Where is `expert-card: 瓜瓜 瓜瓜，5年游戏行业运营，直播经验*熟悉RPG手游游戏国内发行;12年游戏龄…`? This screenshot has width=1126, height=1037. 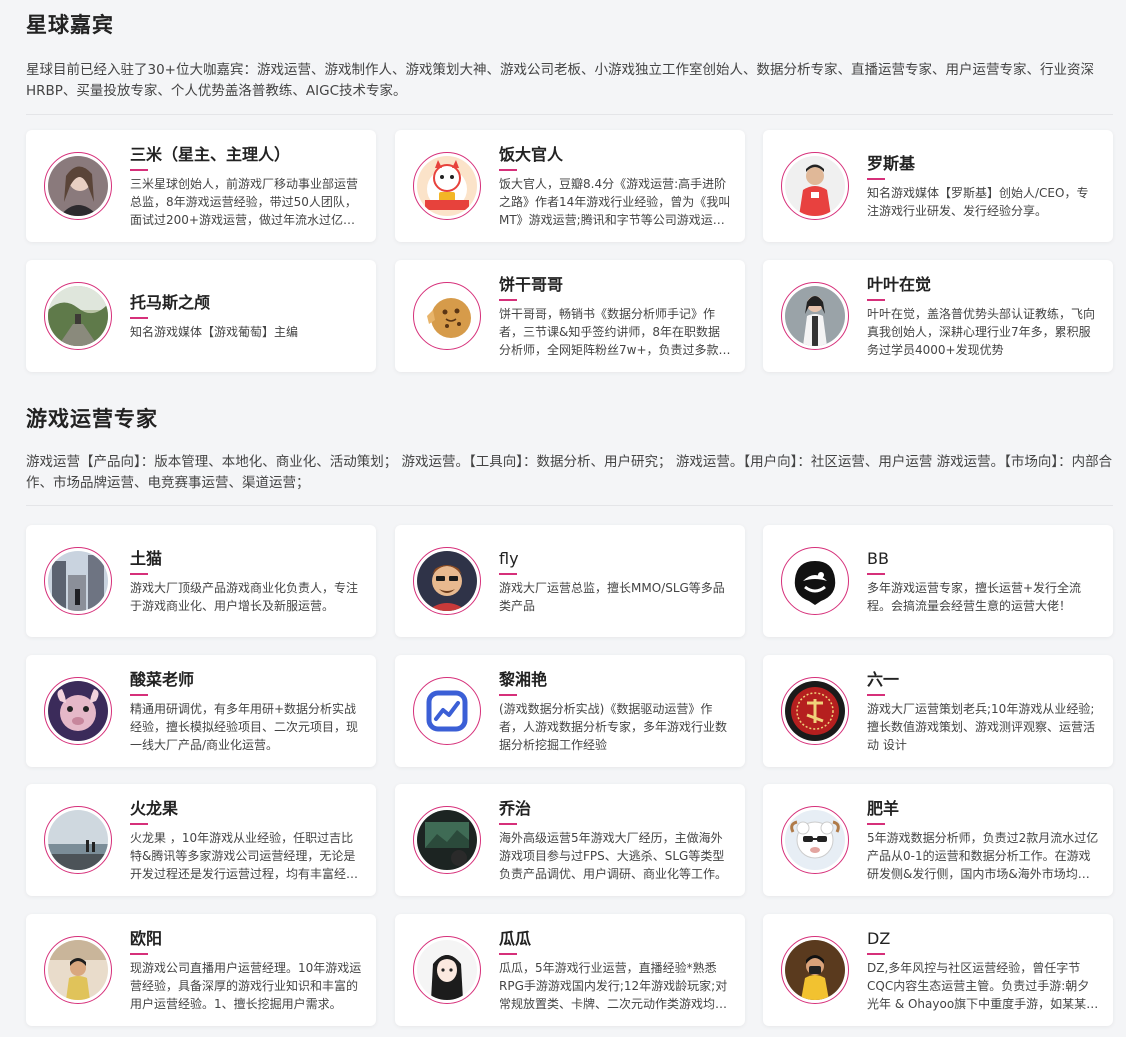 expert-card: 瓜瓜 瓜瓜，5年游戏行业运营，直播经验*熟悉RPG手游游戏国内发行;12年游戏龄… is located at coordinates (570, 970).